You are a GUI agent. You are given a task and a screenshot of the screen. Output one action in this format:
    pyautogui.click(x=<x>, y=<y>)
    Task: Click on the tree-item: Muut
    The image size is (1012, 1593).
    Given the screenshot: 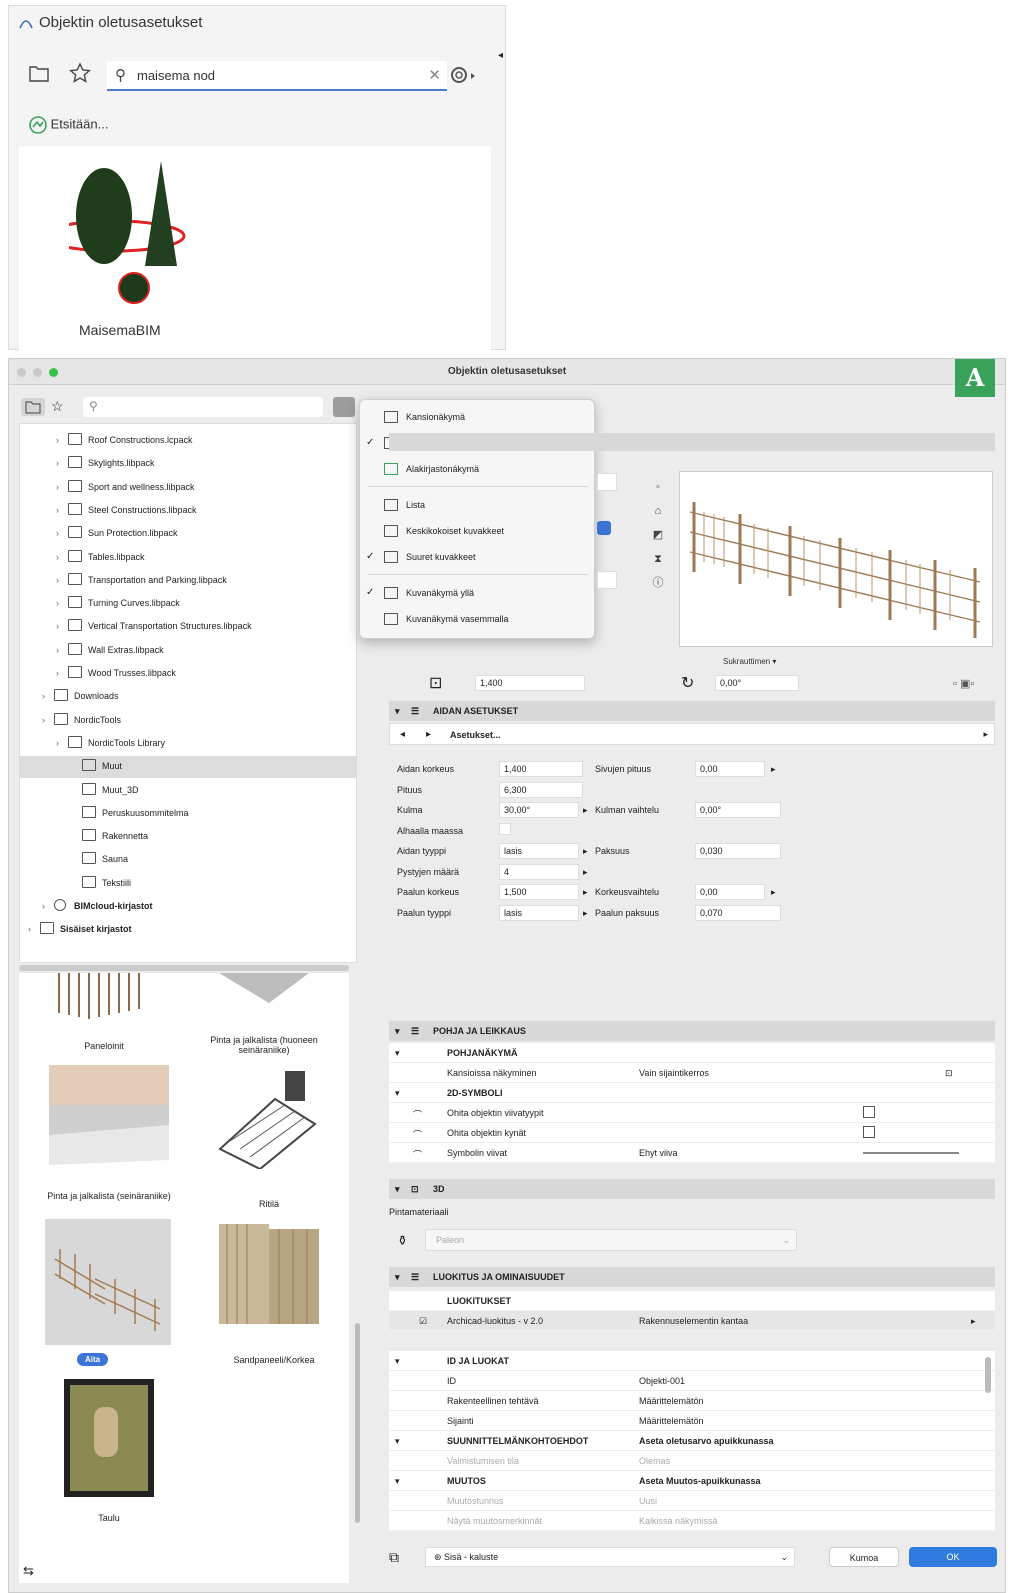 What is the action you would take?
    pyautogui.click(x=188, y=767)
    